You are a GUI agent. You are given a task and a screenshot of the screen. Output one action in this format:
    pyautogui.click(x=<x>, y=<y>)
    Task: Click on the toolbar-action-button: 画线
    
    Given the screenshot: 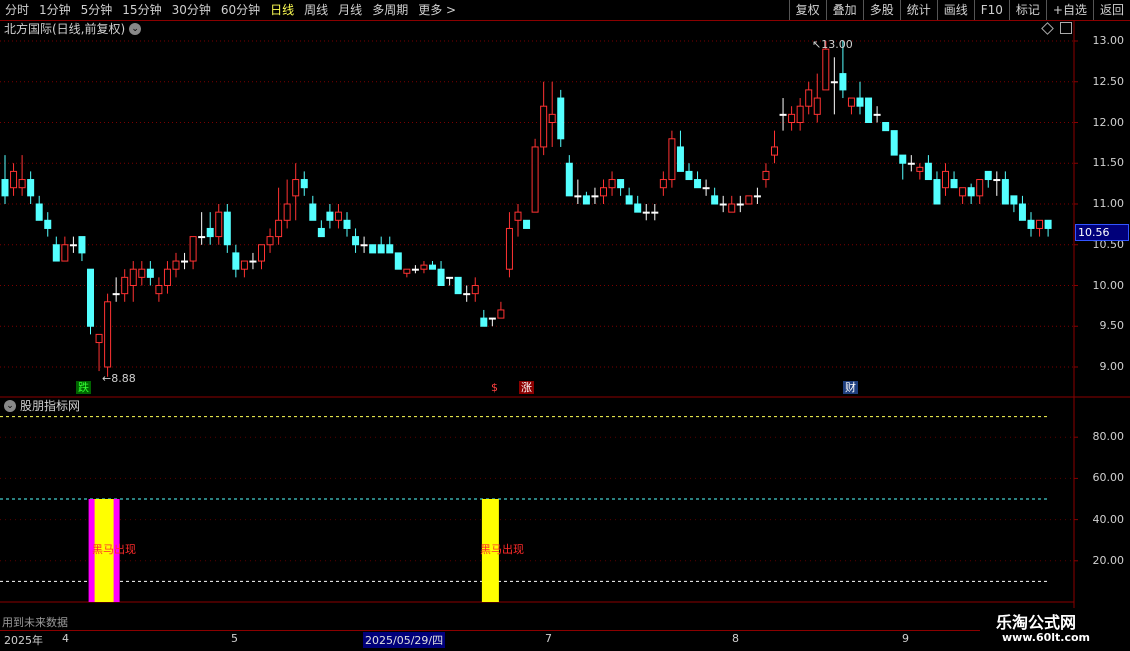 What is the action you would take?
    pyautogui.click(x=955, y=10)
    